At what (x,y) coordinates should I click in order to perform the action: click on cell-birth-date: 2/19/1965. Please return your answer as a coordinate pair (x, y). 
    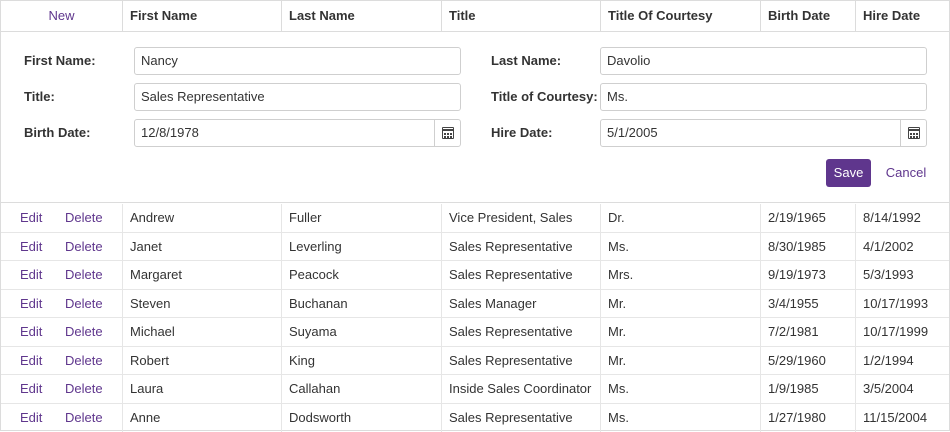
    Looking at the image, I should click on (807, 218).